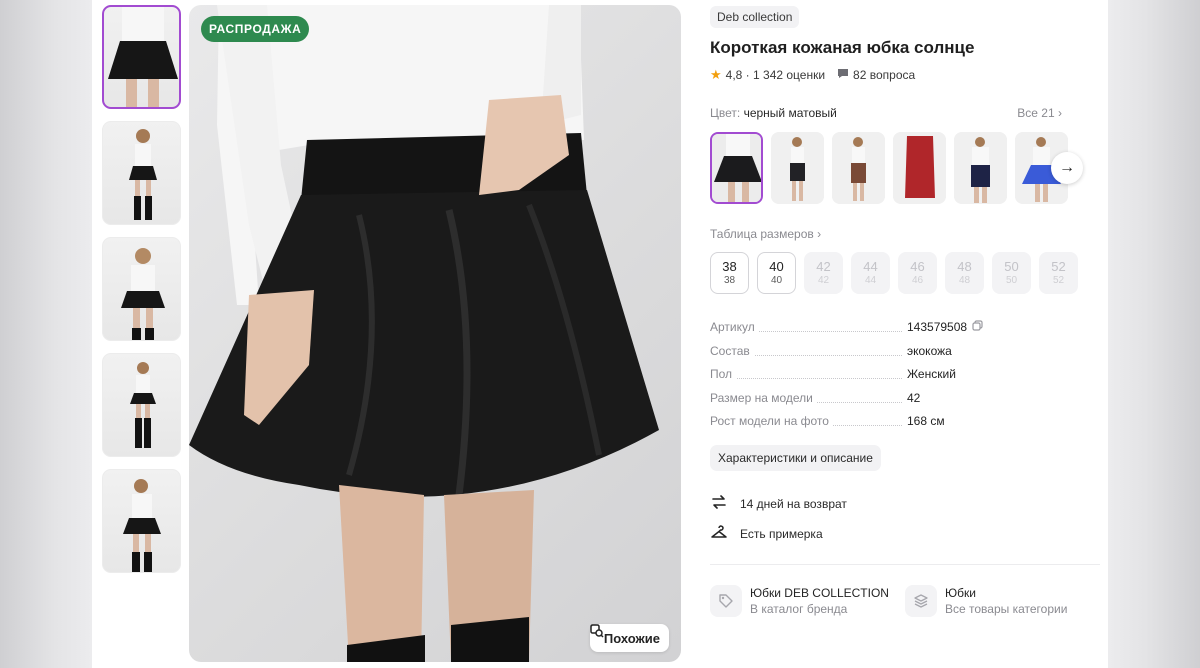 The height and width of the screenshot is (668, 1200). I want to click on color-value: черный матовый, so click(790, 113).